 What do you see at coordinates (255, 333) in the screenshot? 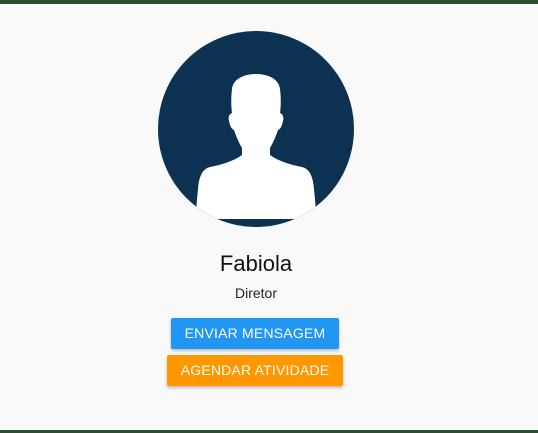
I see `send-message-button: ENVIAR MENSAGEM` at bounding box center [255, 333].